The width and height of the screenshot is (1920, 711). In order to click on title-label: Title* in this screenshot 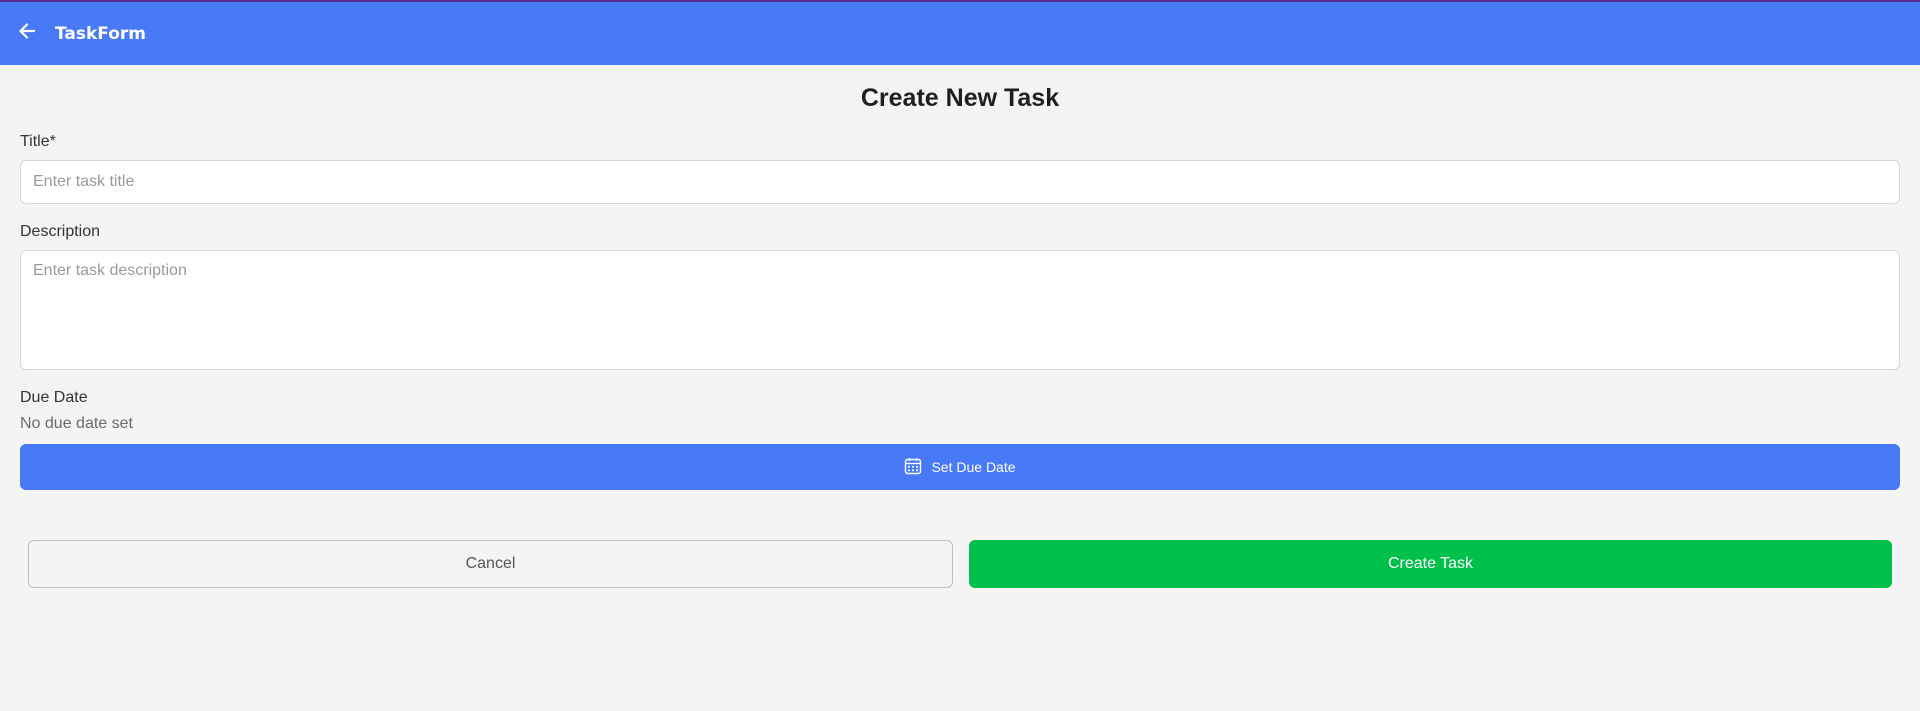, I will do `click(38, 141)`.